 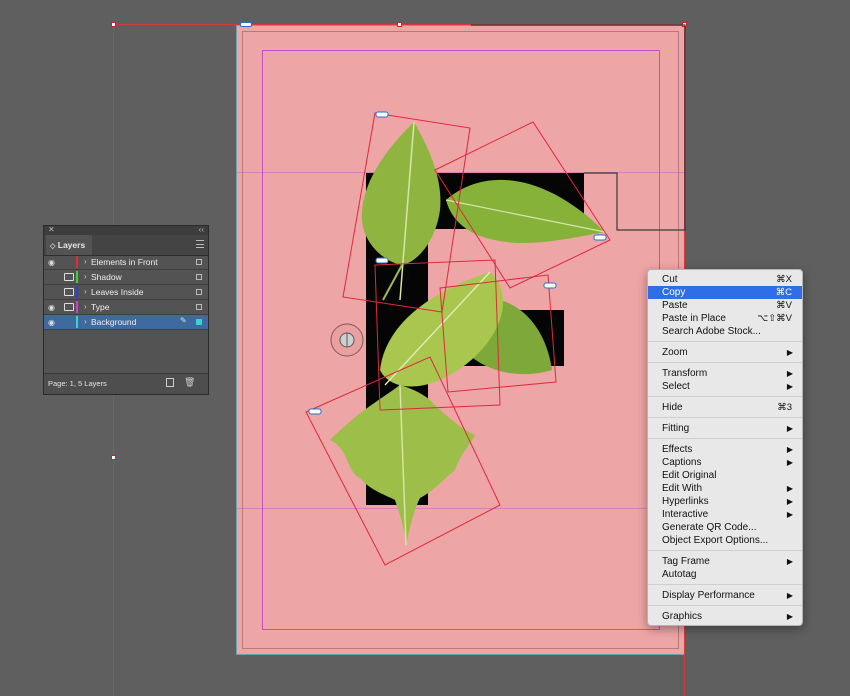 What do you see at coordinates (77, 383) in the screenshot?
I see `page-layer-status: Page: 1, 5 Layers` at bounding box center [77, 383].